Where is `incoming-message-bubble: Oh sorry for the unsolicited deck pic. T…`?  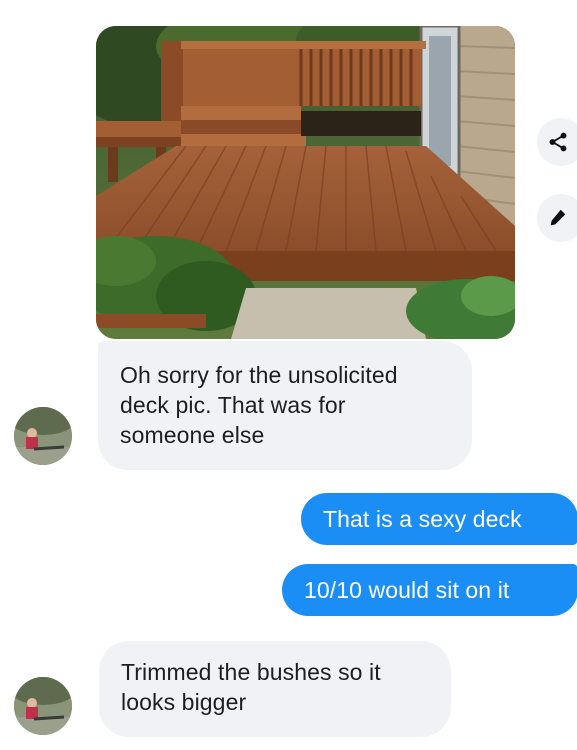 incoming-message-bubble: Oh sorry for the unsolicited deck pic. T… is located at coordinates (285, 405).